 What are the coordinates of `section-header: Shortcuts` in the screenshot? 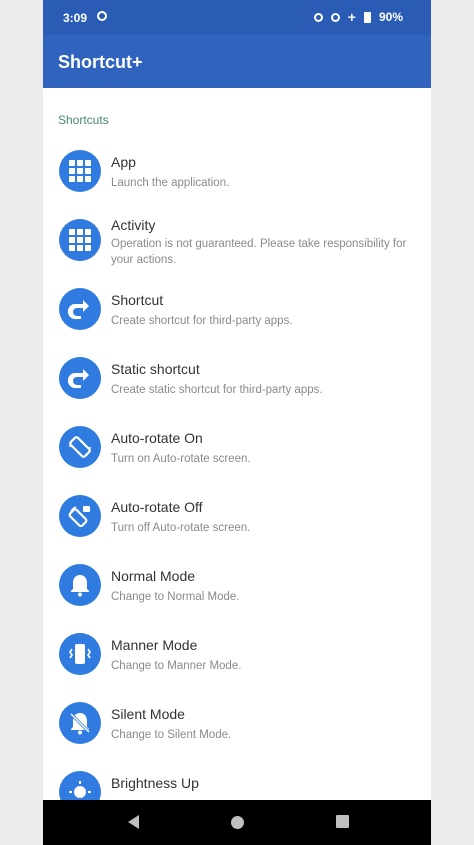 It's located at (83, 120).